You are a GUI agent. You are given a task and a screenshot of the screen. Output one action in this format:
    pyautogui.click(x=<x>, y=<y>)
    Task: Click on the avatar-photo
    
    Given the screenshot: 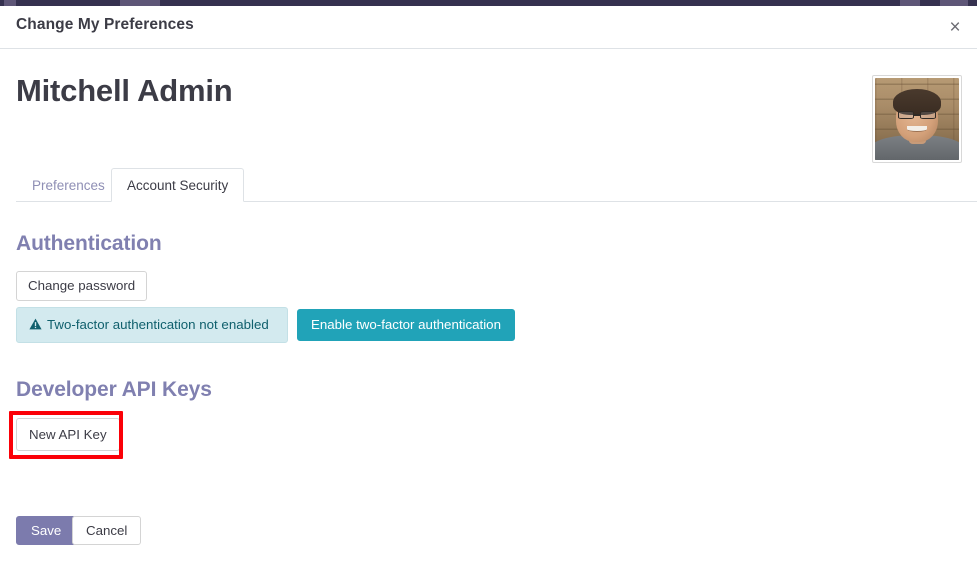 What is the action you would take?
    pyautogui.click(x=917, y=119)
    